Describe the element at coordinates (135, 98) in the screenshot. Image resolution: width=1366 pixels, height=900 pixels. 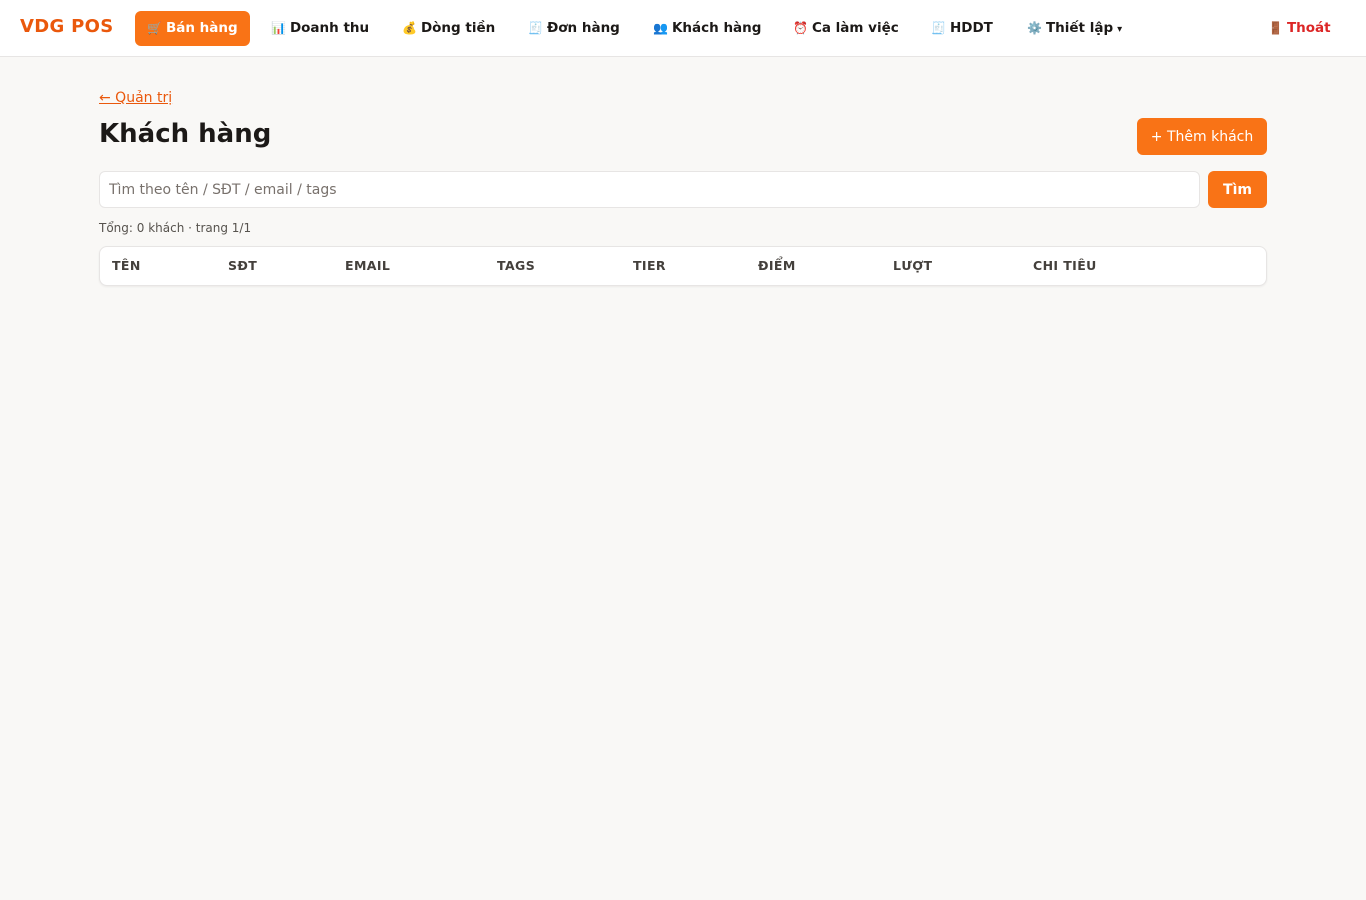
I see `back-to-admin-link: ← Quản trị` at that location.